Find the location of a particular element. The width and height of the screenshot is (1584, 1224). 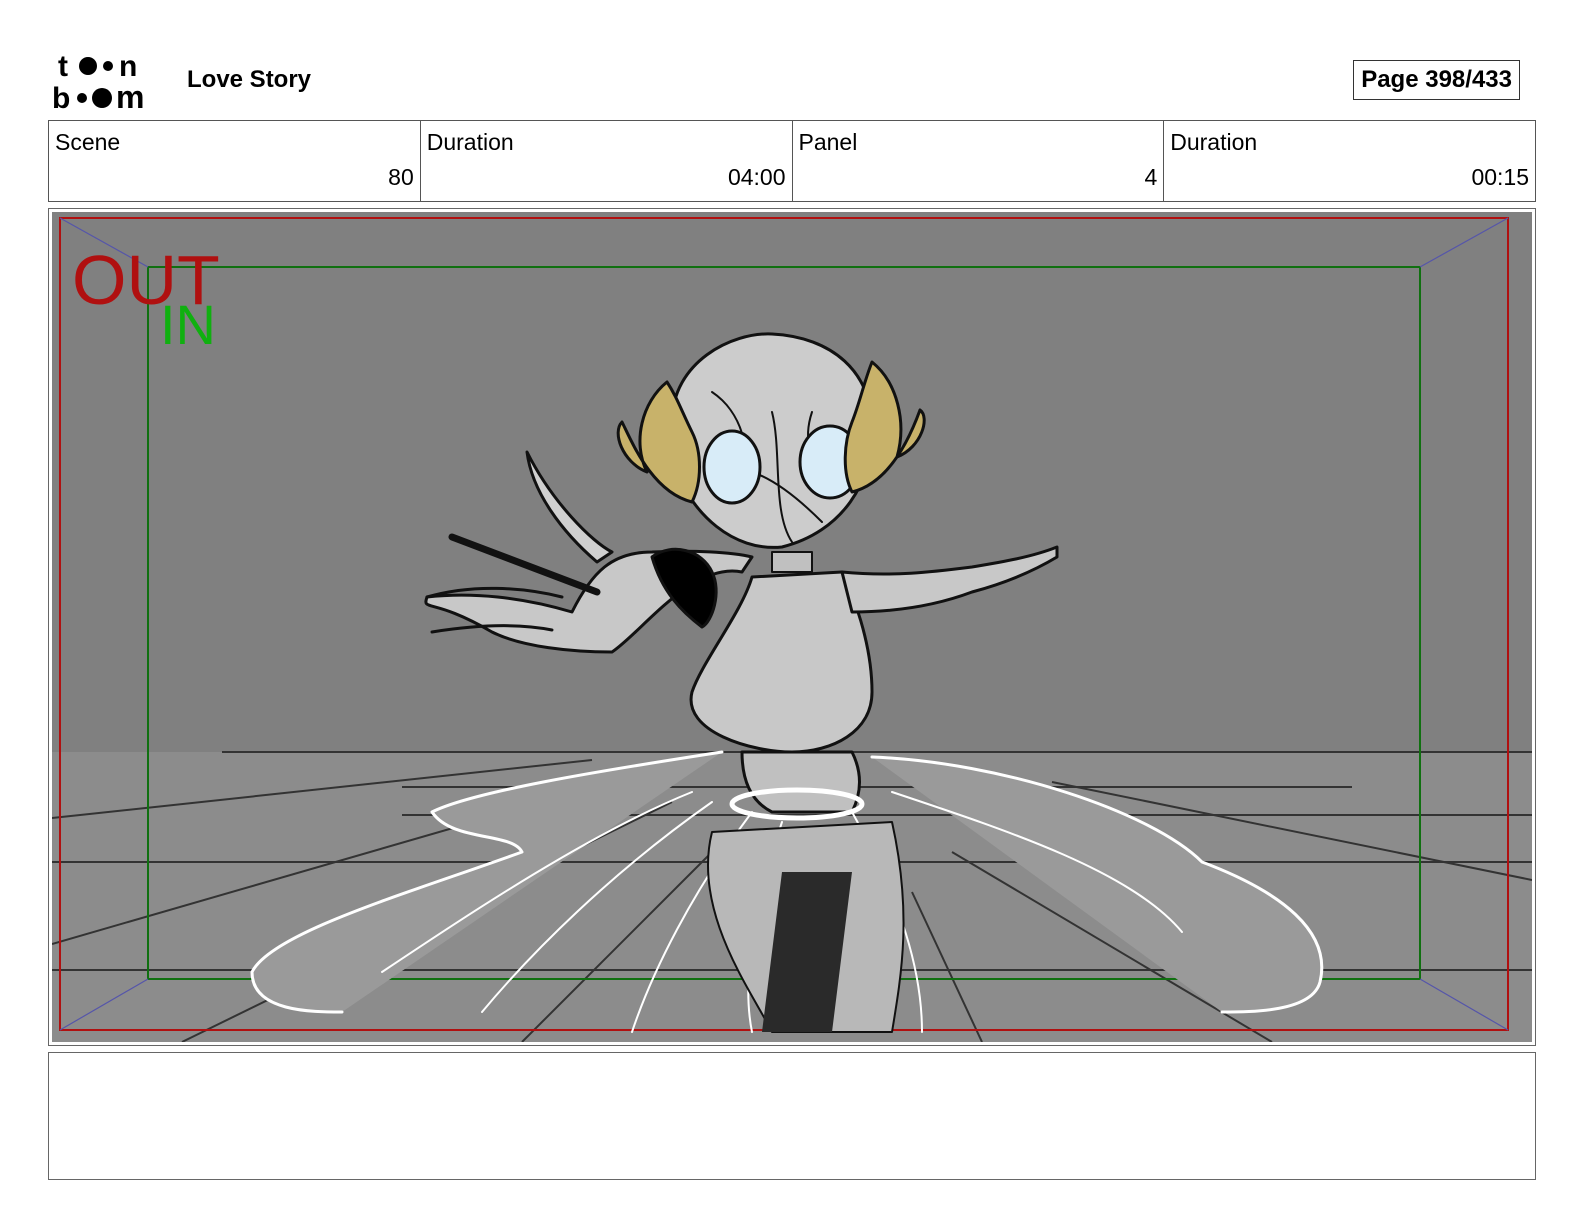

svg-text: t is located at coordinates (63, 66).